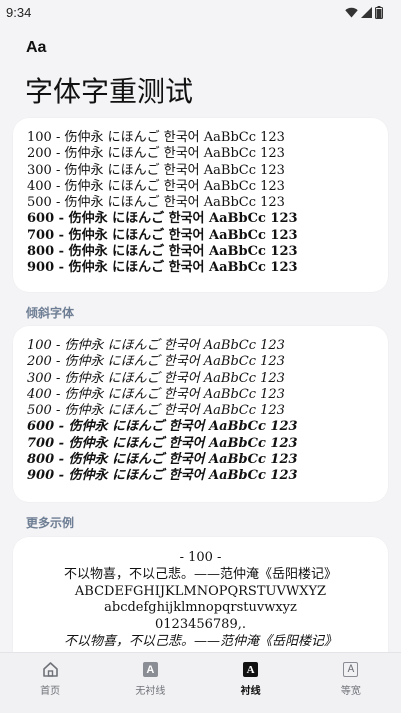 Image resolution: width=401 pixels, height=713 pixels. I want to click on sample-line-italic: 不以物喜，不以己悲。——范仲淹《岳阳楼记》, so click(200, 641).